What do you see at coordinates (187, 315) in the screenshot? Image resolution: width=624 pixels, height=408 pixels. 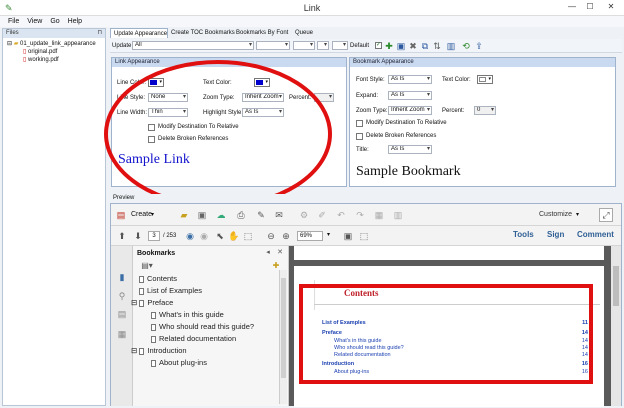 I see `bookmark-item: What's in this guide` at bounding box center [187, 315].